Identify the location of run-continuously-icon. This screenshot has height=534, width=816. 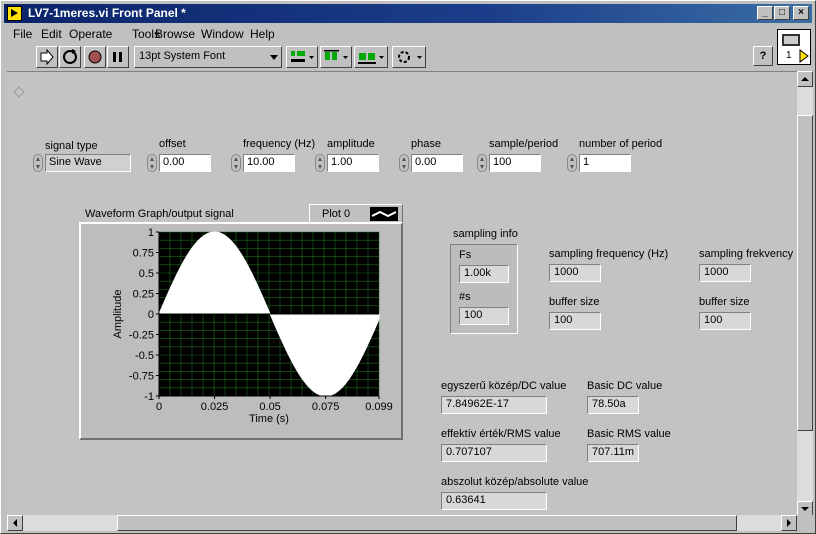
(70, 57).